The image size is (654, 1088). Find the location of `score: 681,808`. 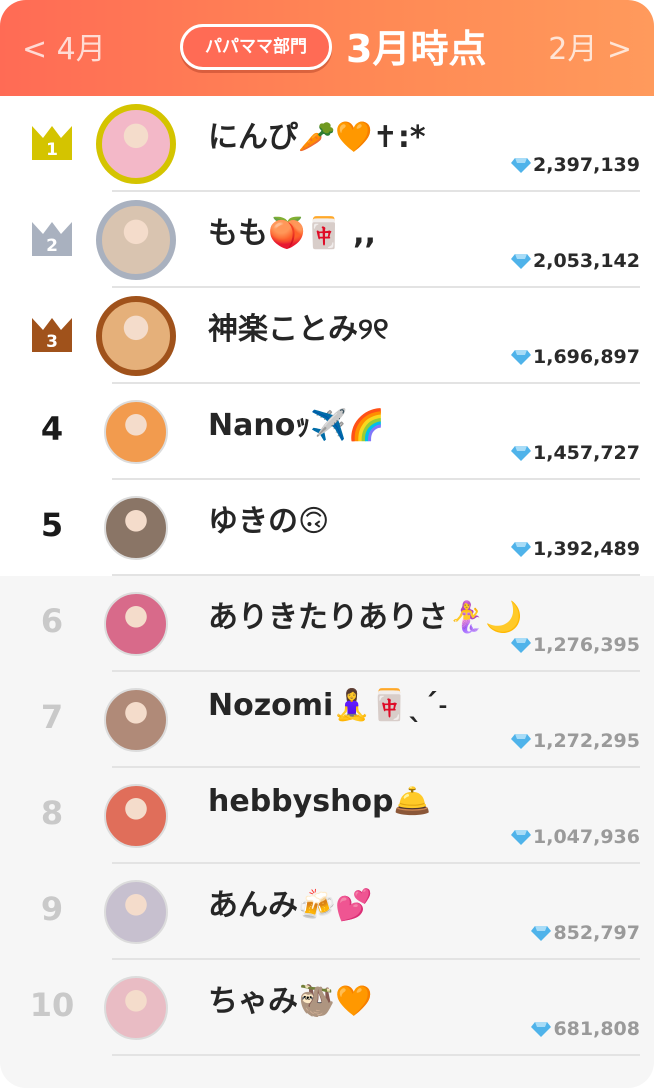

score: 681,808 is located at coordinates (585, 1029).